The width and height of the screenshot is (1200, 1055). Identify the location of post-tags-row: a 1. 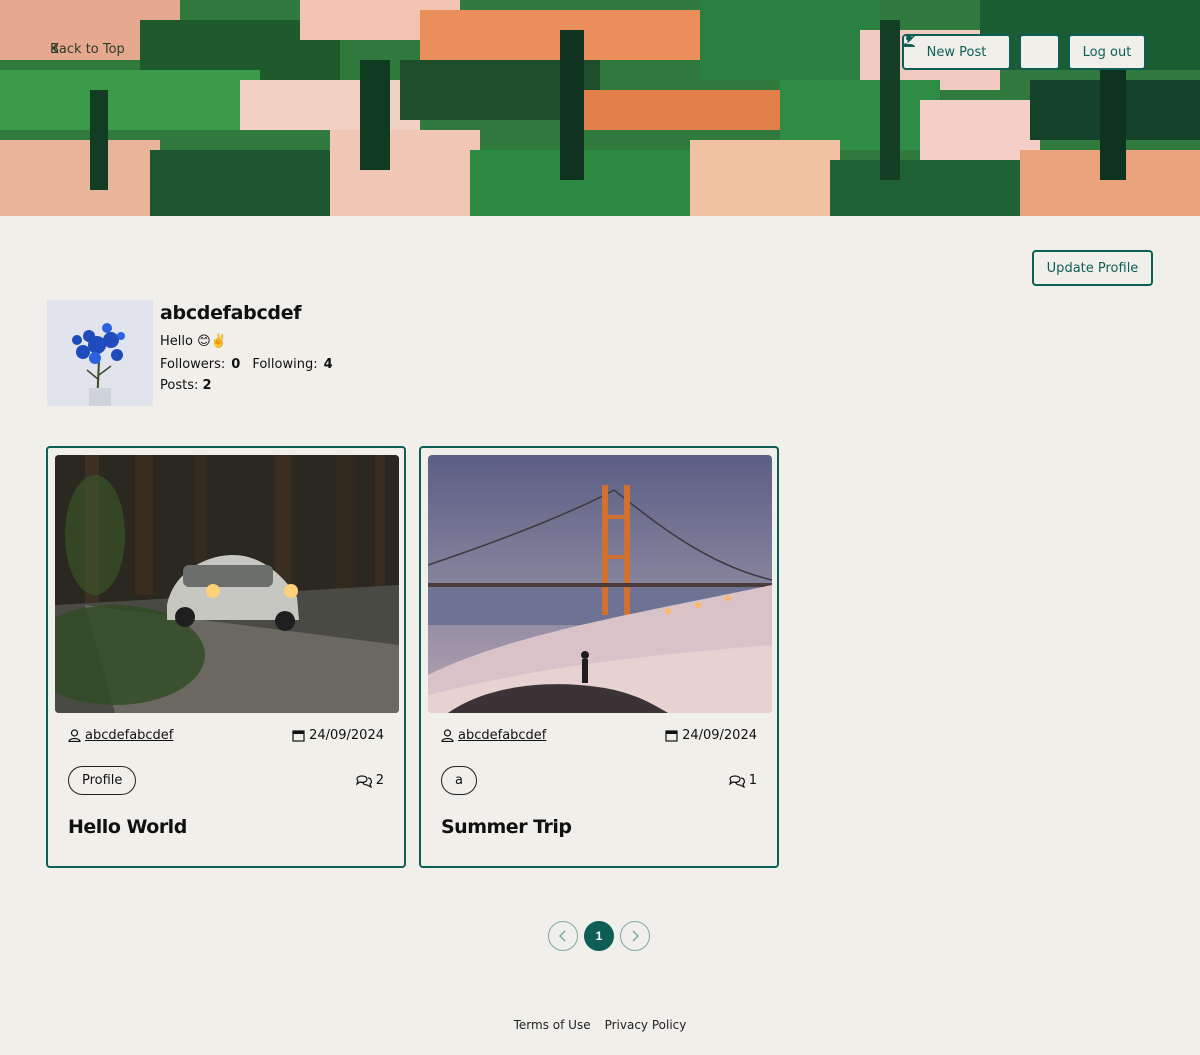
(599, 780).